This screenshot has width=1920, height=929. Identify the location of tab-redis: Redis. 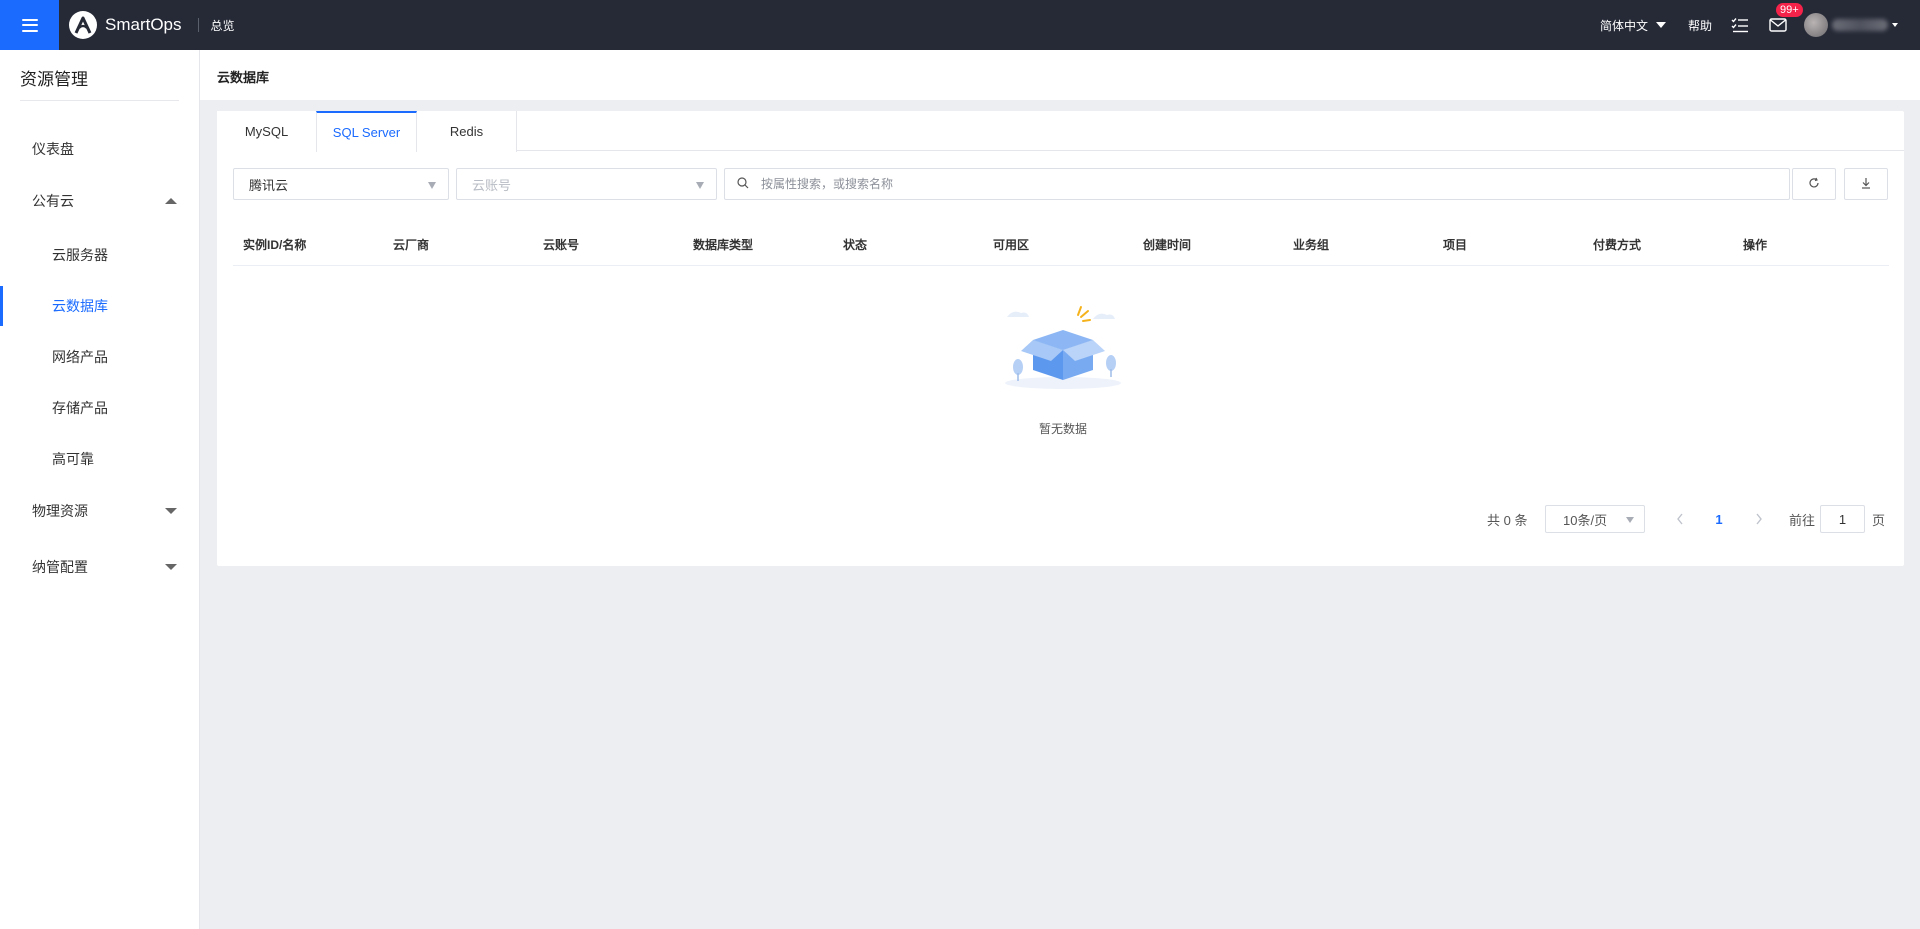
(467, 131).